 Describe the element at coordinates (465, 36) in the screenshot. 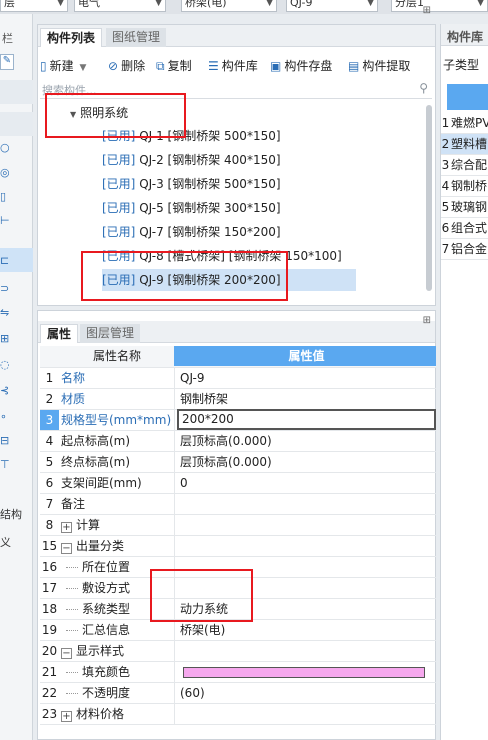

I see `tab-component-library: 构件库` at that location.